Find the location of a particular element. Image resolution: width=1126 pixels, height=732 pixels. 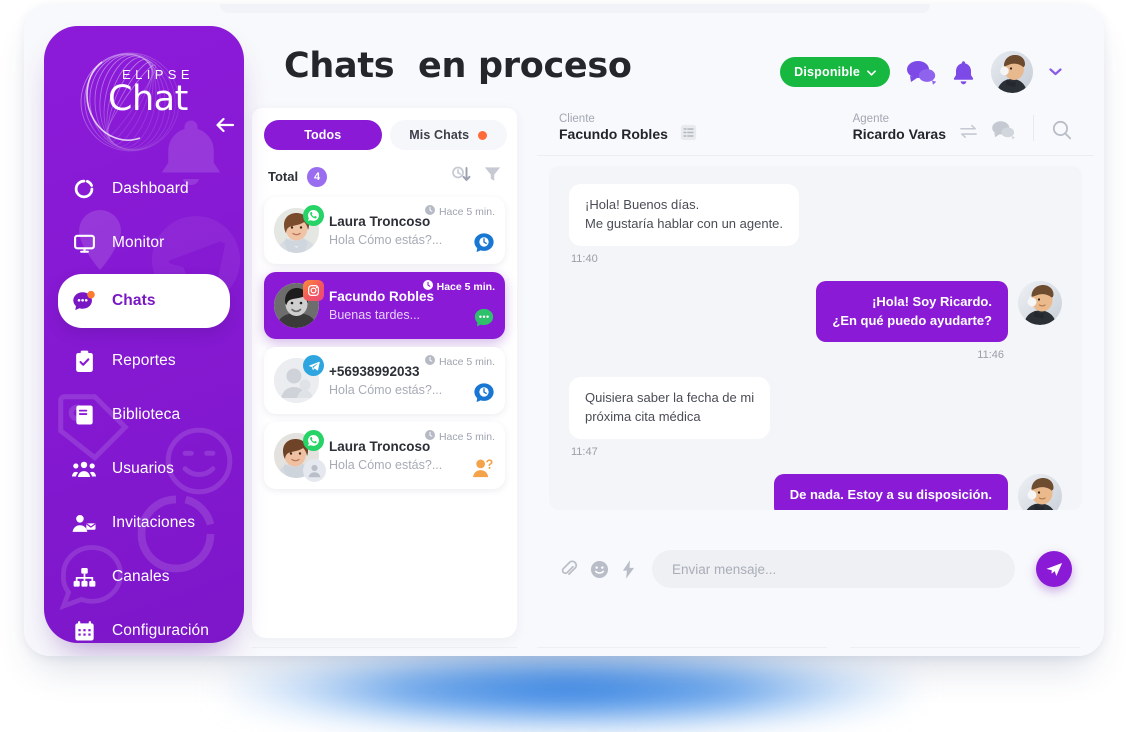

availability-status-button: Disponible is located at coordinates (835, 72).